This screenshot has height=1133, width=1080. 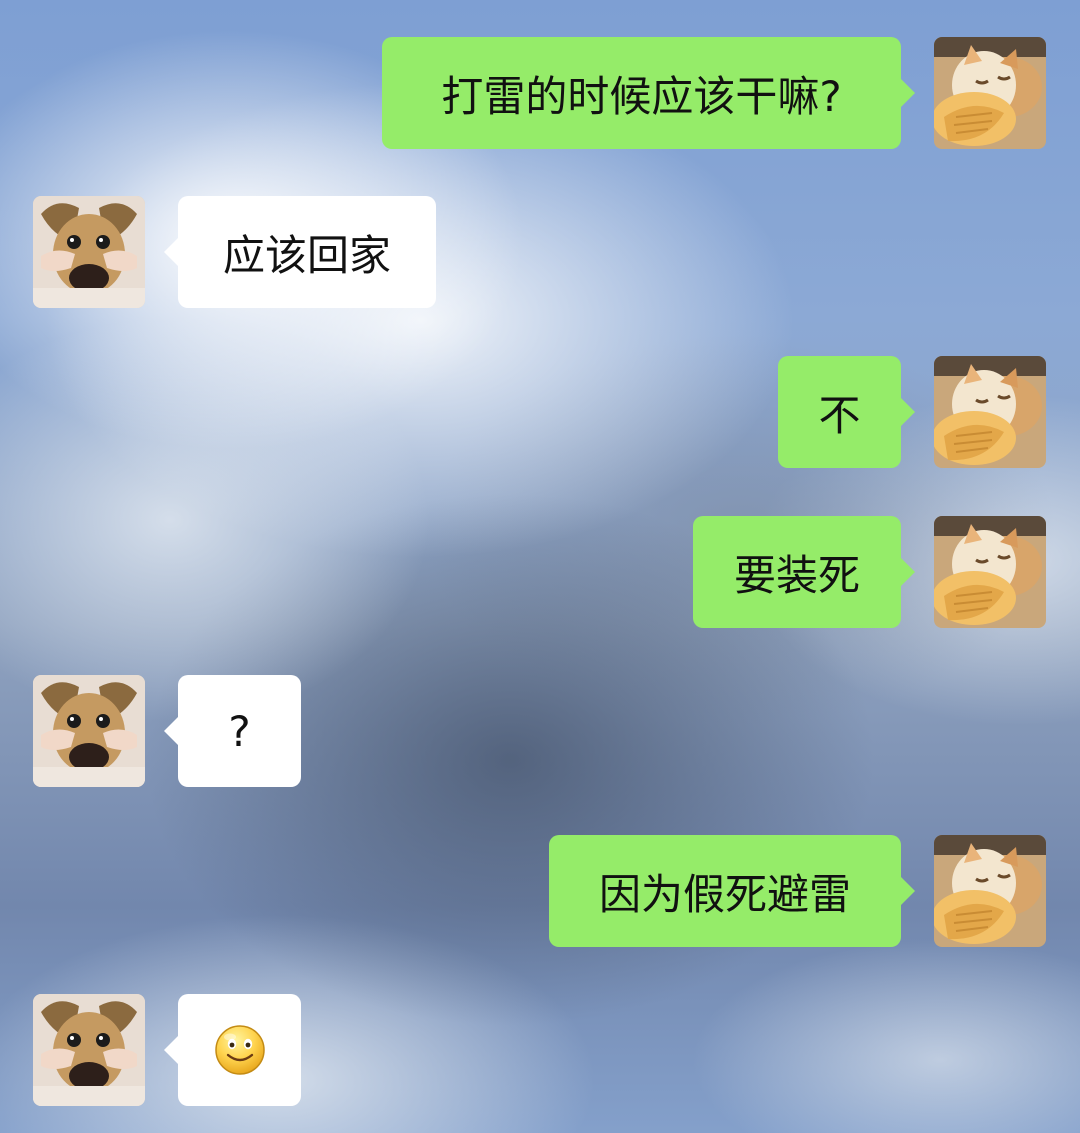 What do you see at coordinates (796, 575) in the screenshot?
I see `message-text: 要装死` at bounding box center [796, 575].